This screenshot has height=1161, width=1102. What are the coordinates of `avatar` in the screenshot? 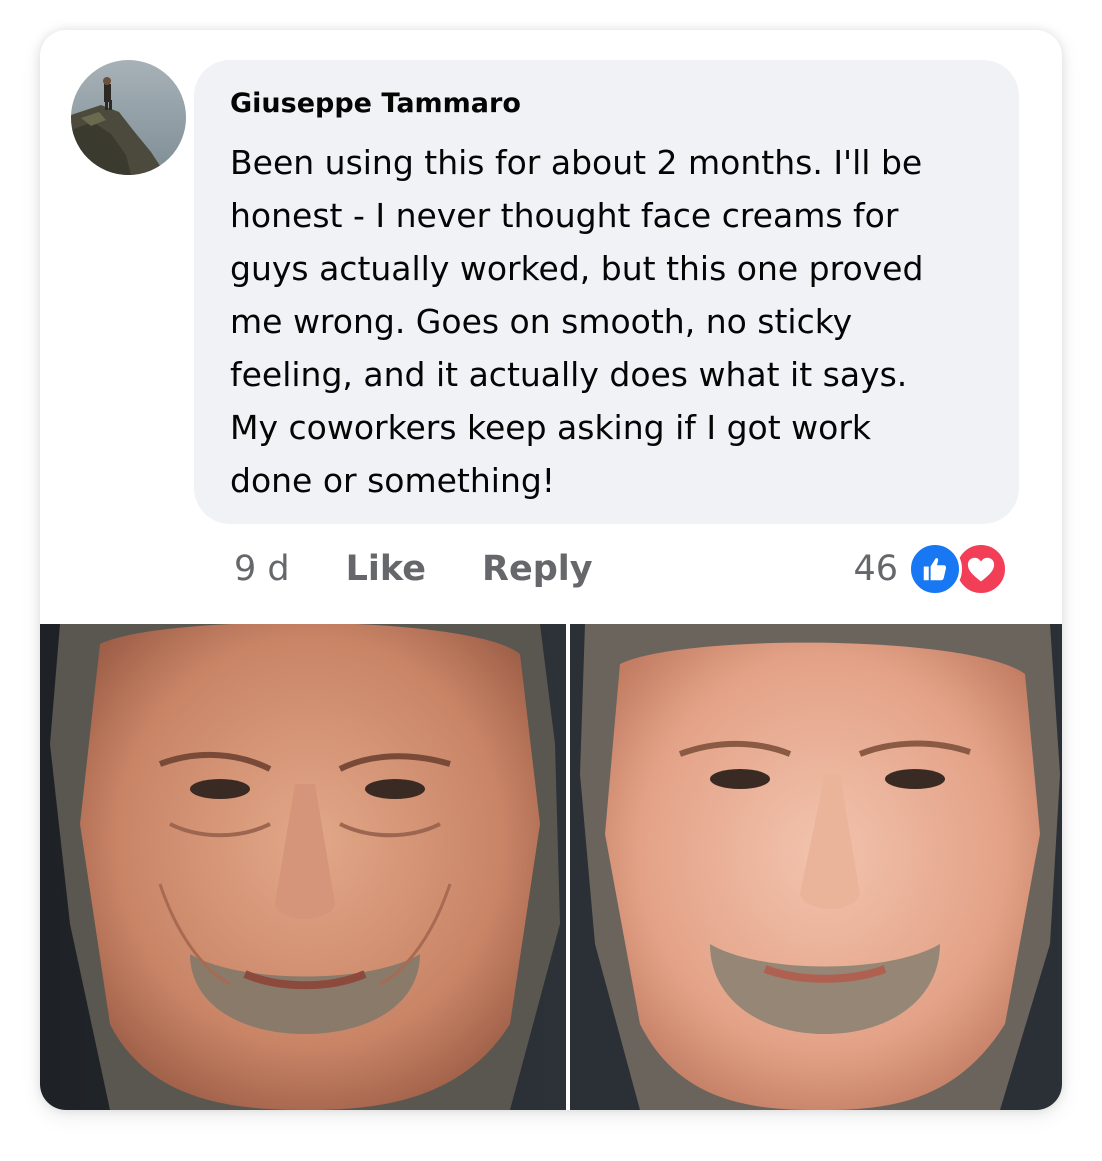 It's located at (128, 117).